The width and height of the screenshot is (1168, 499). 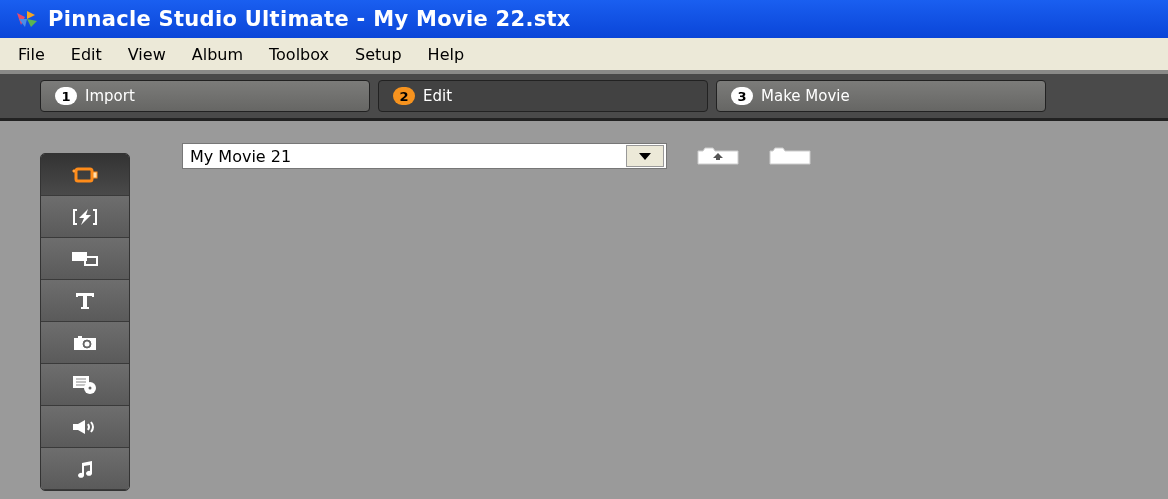 I want to click on menu-item: Help, so click(x=446, y=54).